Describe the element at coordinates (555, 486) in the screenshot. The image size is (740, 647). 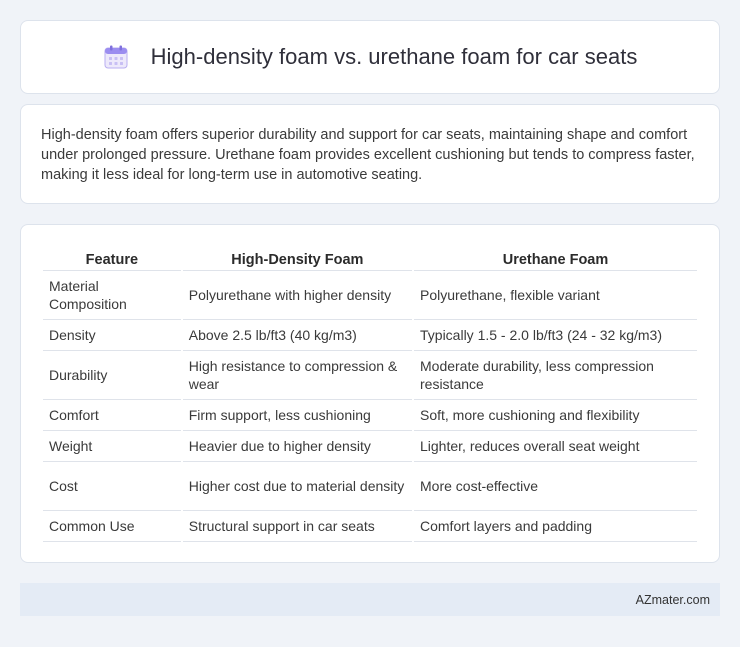
I see `urethane-cell: More cost-effective` at that location.